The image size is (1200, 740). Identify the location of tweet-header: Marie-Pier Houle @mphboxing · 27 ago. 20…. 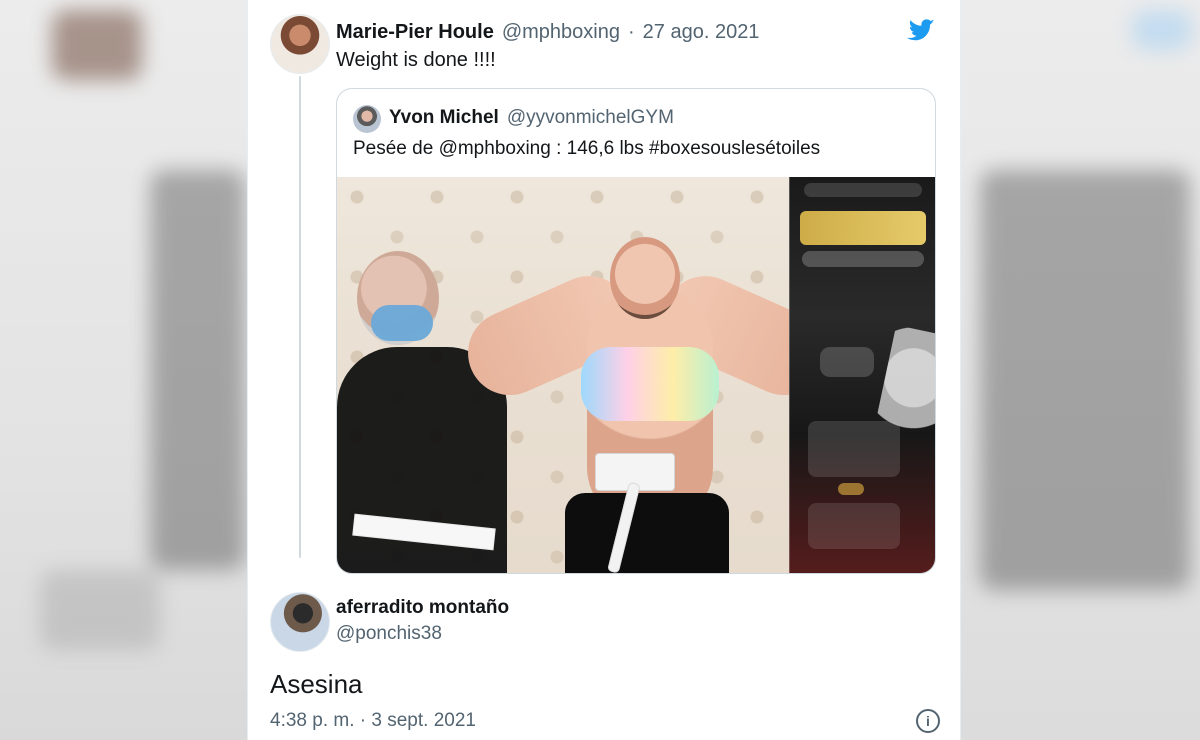
(611, 32).